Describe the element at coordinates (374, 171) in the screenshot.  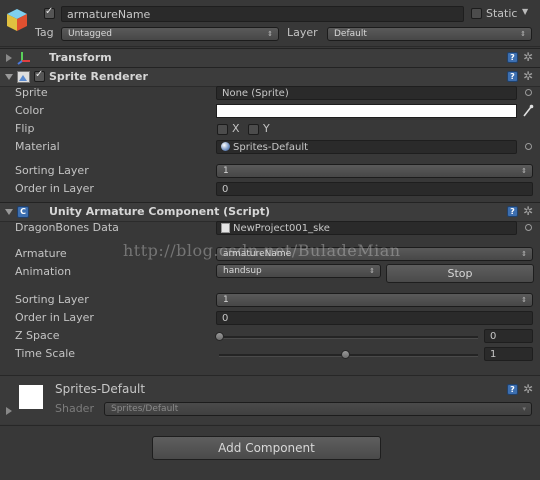
I see `sorting-layer-dropdown: 1 ⇕` at that location.